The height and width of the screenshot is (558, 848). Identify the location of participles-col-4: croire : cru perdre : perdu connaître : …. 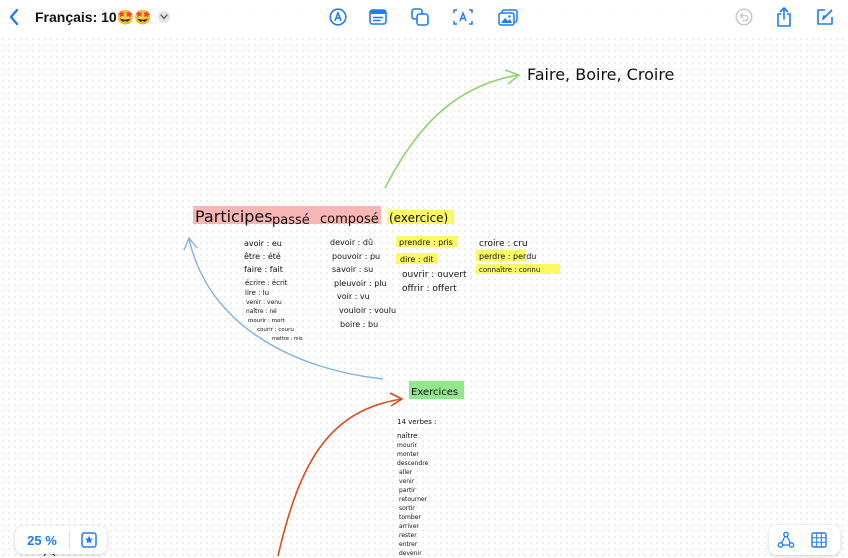
(509, 256).